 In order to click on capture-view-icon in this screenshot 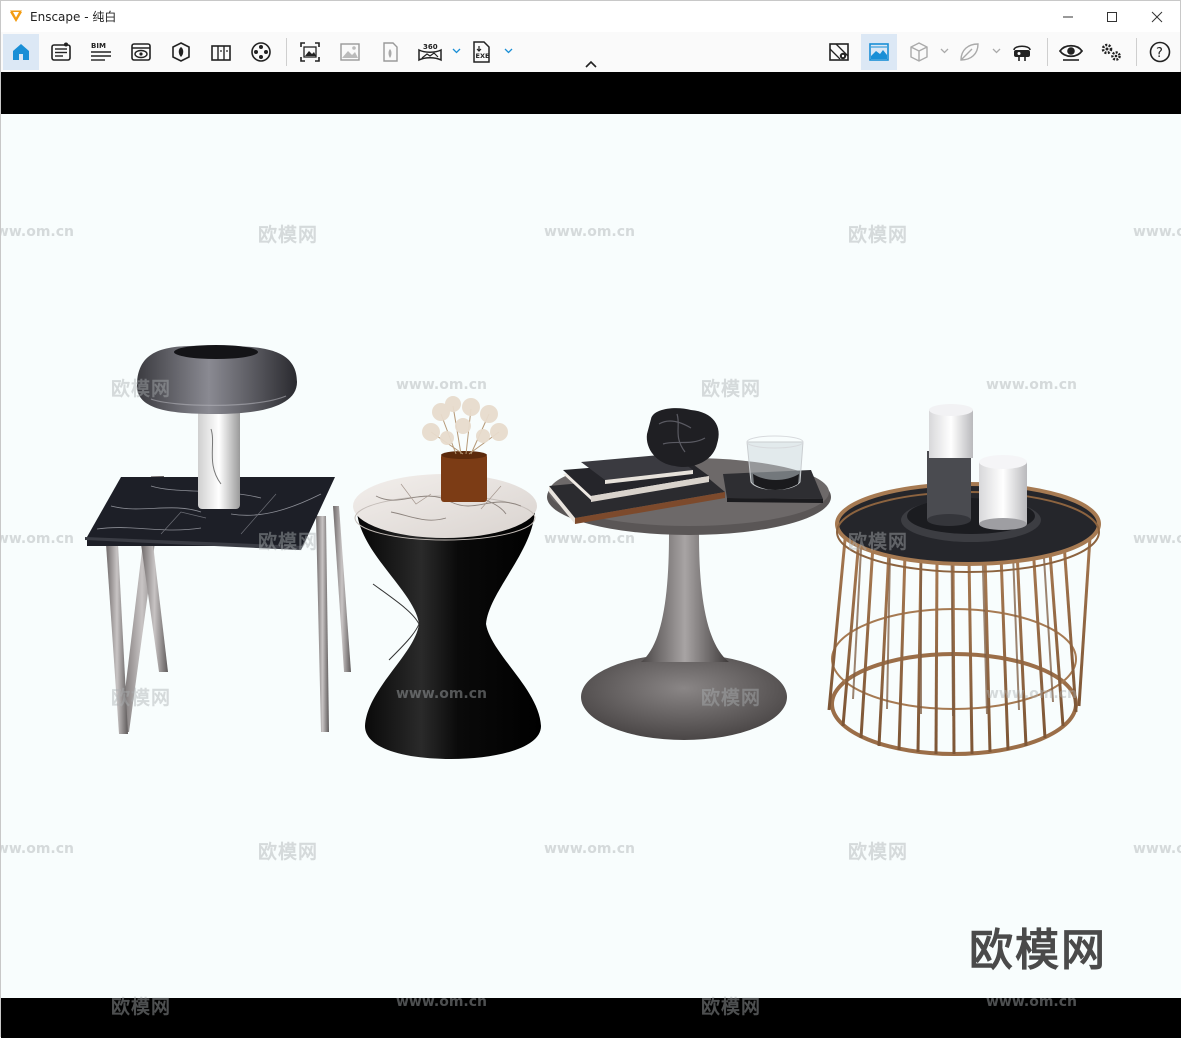, I will do `click(879, 52)`.